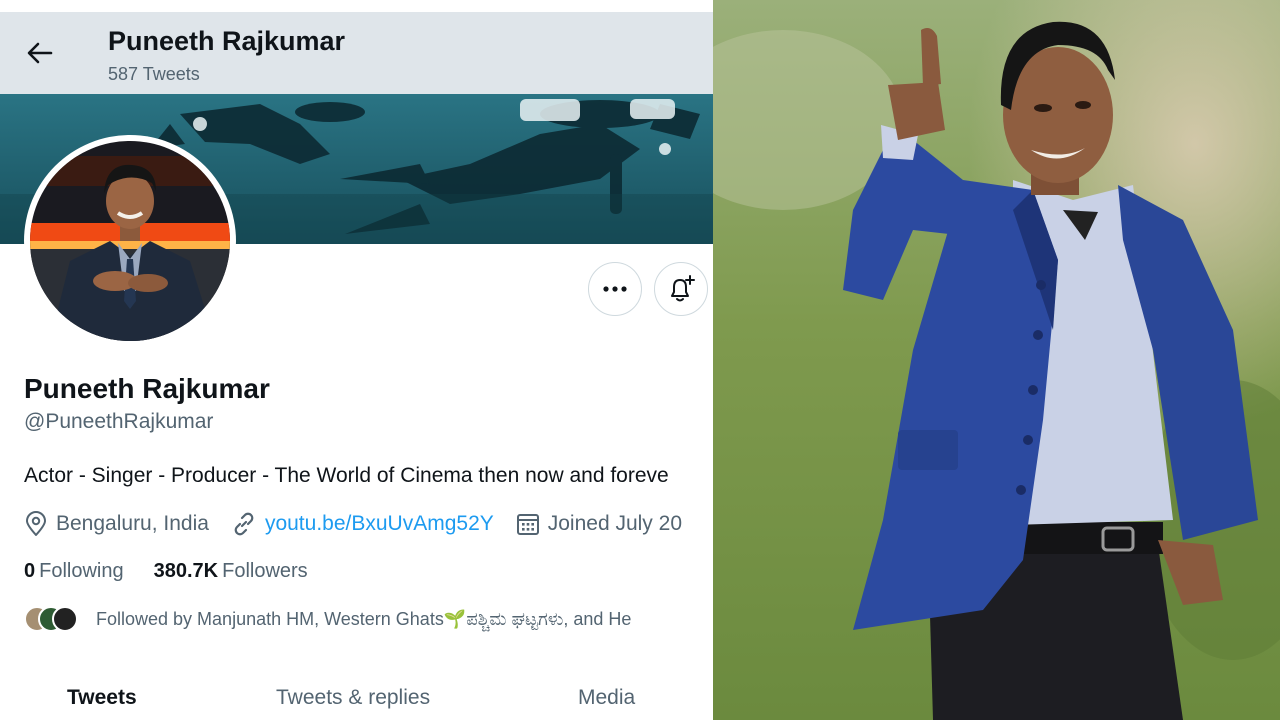  I want to click on bell-plus-icon, so click(683, 288).